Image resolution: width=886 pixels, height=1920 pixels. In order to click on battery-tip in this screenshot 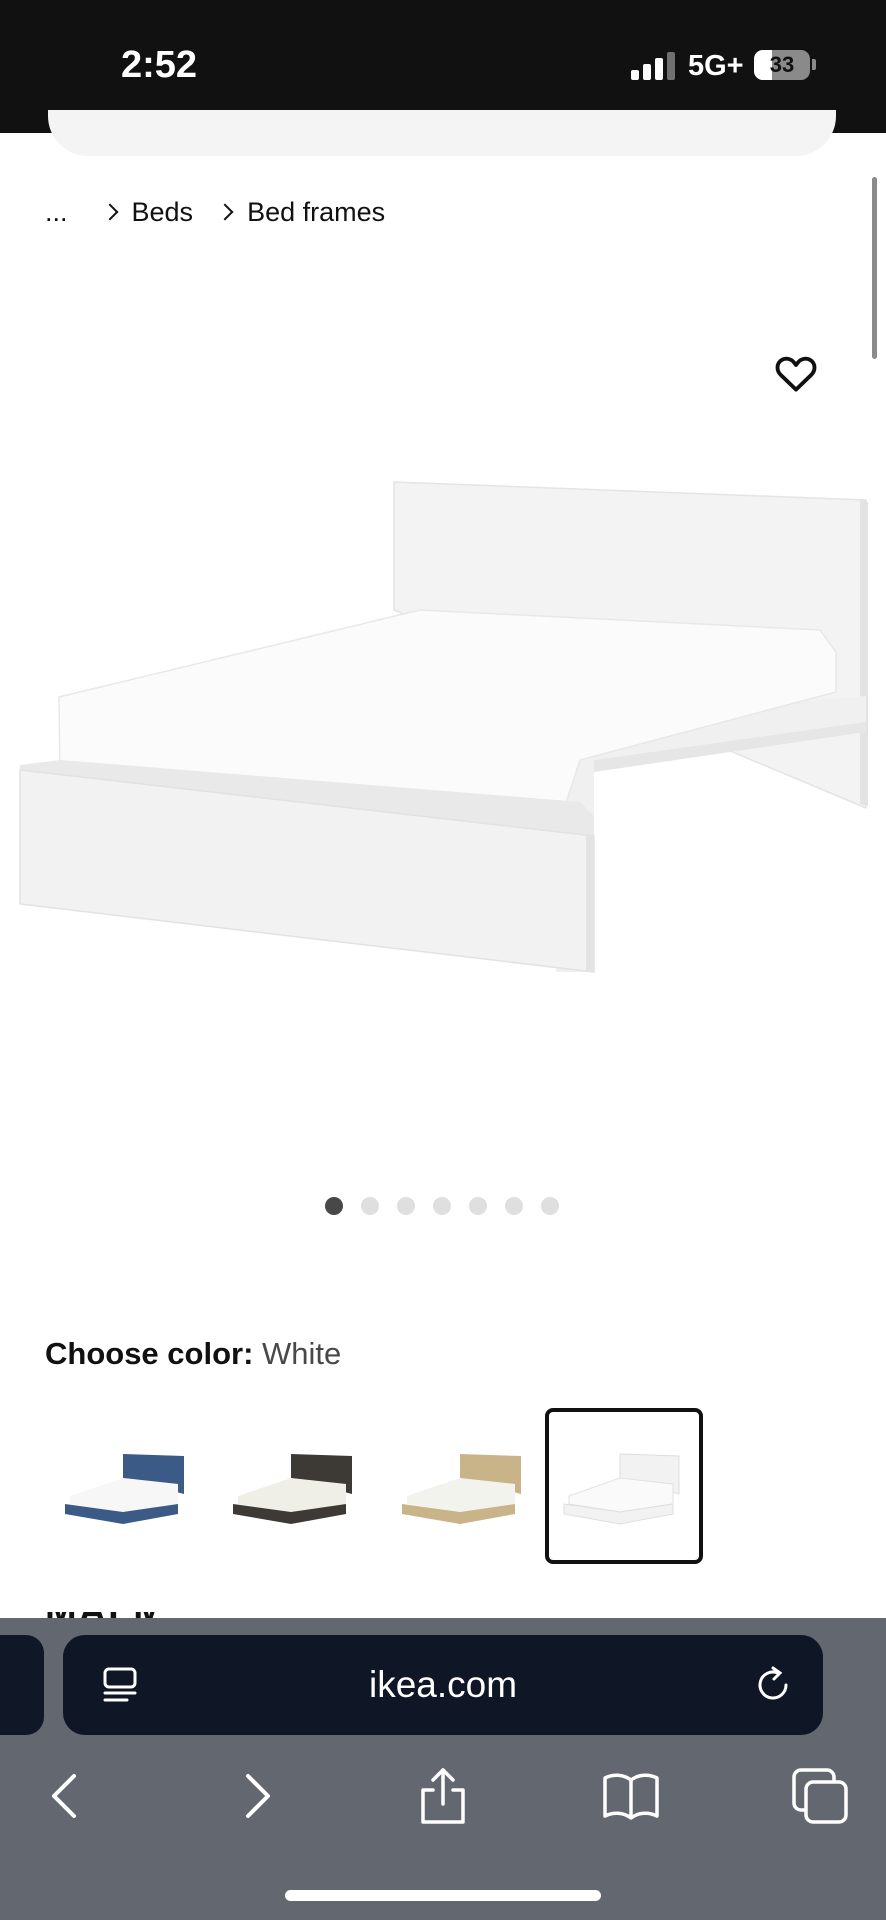, I will do `click(814, 64)`.